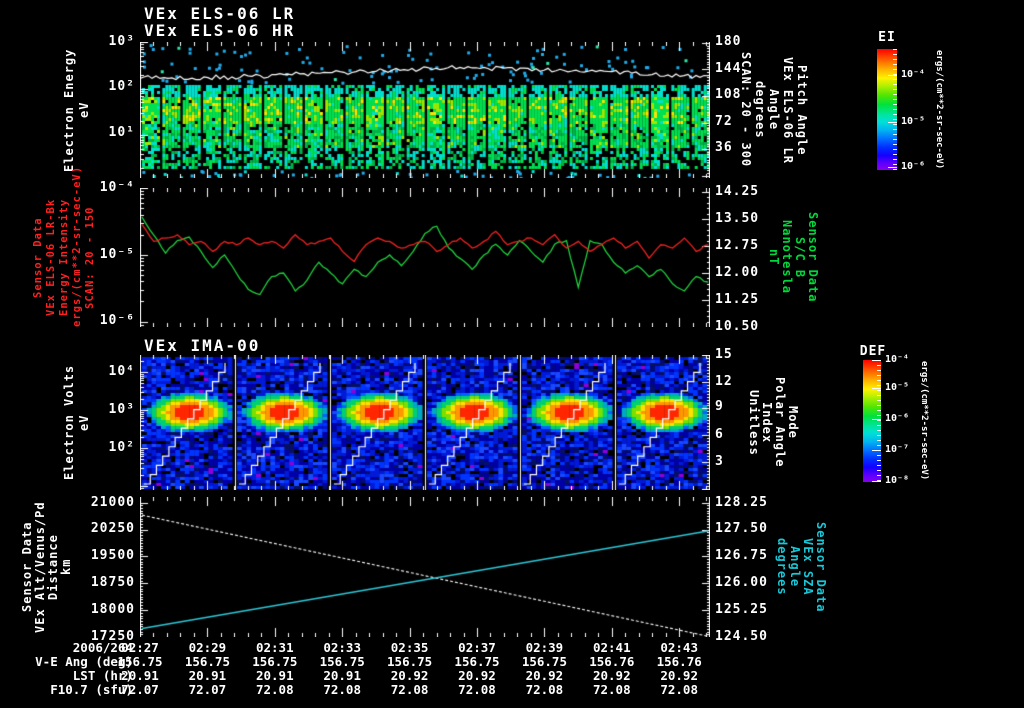 The width and height of the screenshot is (1024, 708). What do you see at coordinates (64, 257) in the screenshot?
I see `axis-title-line: Energy Intensity` at bounding box center [64, 257].